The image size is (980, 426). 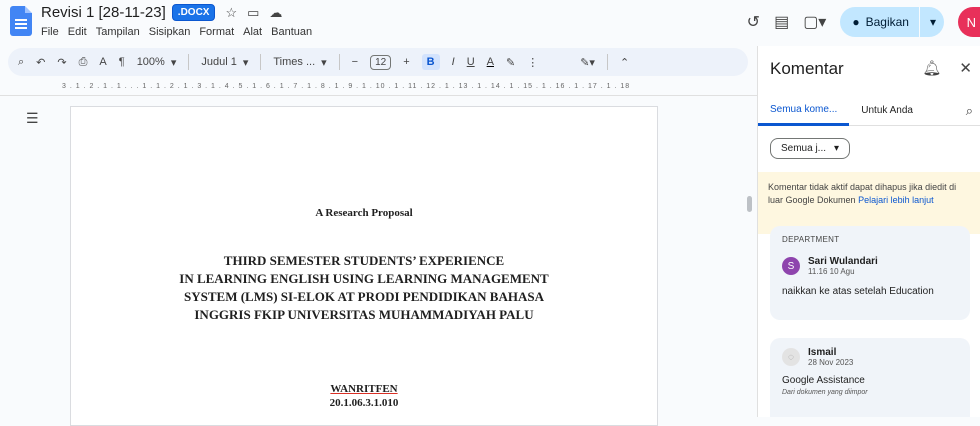 I want to click on meet-icon: ▢▾, so click(x=814, y=22).